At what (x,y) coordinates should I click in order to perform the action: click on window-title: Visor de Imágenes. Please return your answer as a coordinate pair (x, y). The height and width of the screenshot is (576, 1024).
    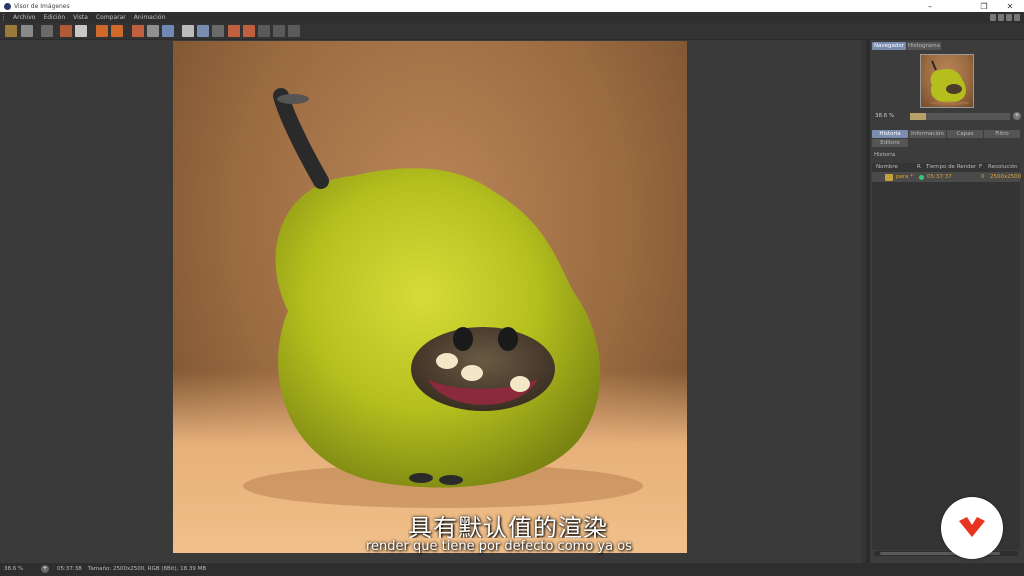
    Looking at the image, I should click on (42, 6).